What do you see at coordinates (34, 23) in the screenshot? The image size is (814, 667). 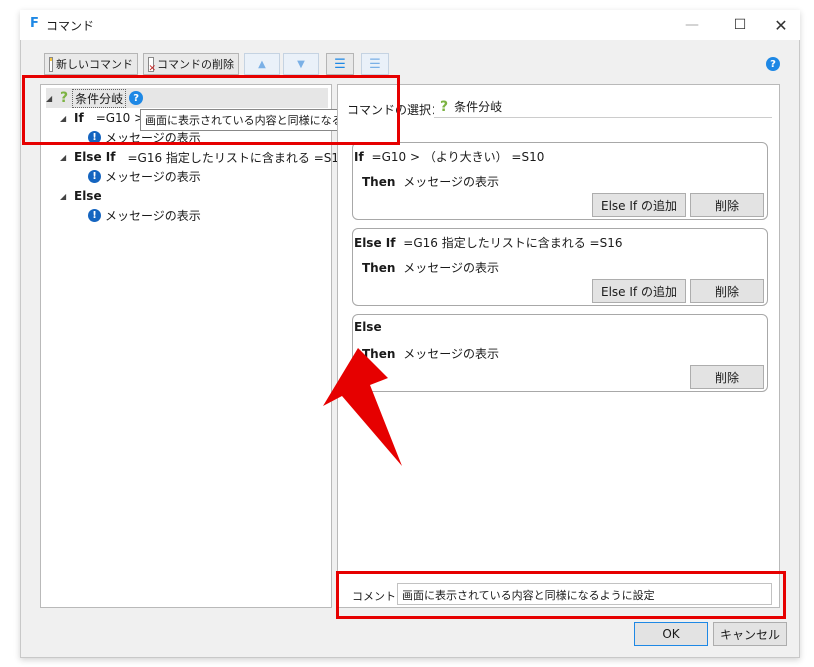 I see `app-logo: F` at bounding box center [34, 23].